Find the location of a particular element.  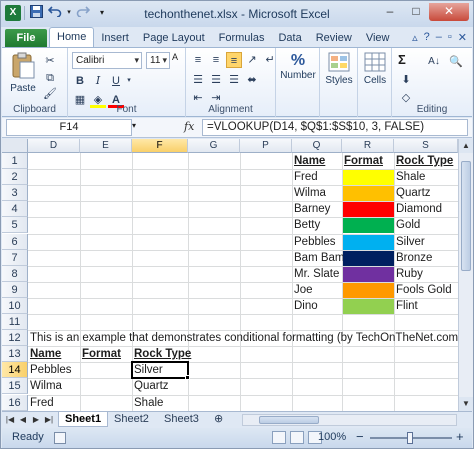

lookup-name-cell: Dino is located at coordinates (305, 306).